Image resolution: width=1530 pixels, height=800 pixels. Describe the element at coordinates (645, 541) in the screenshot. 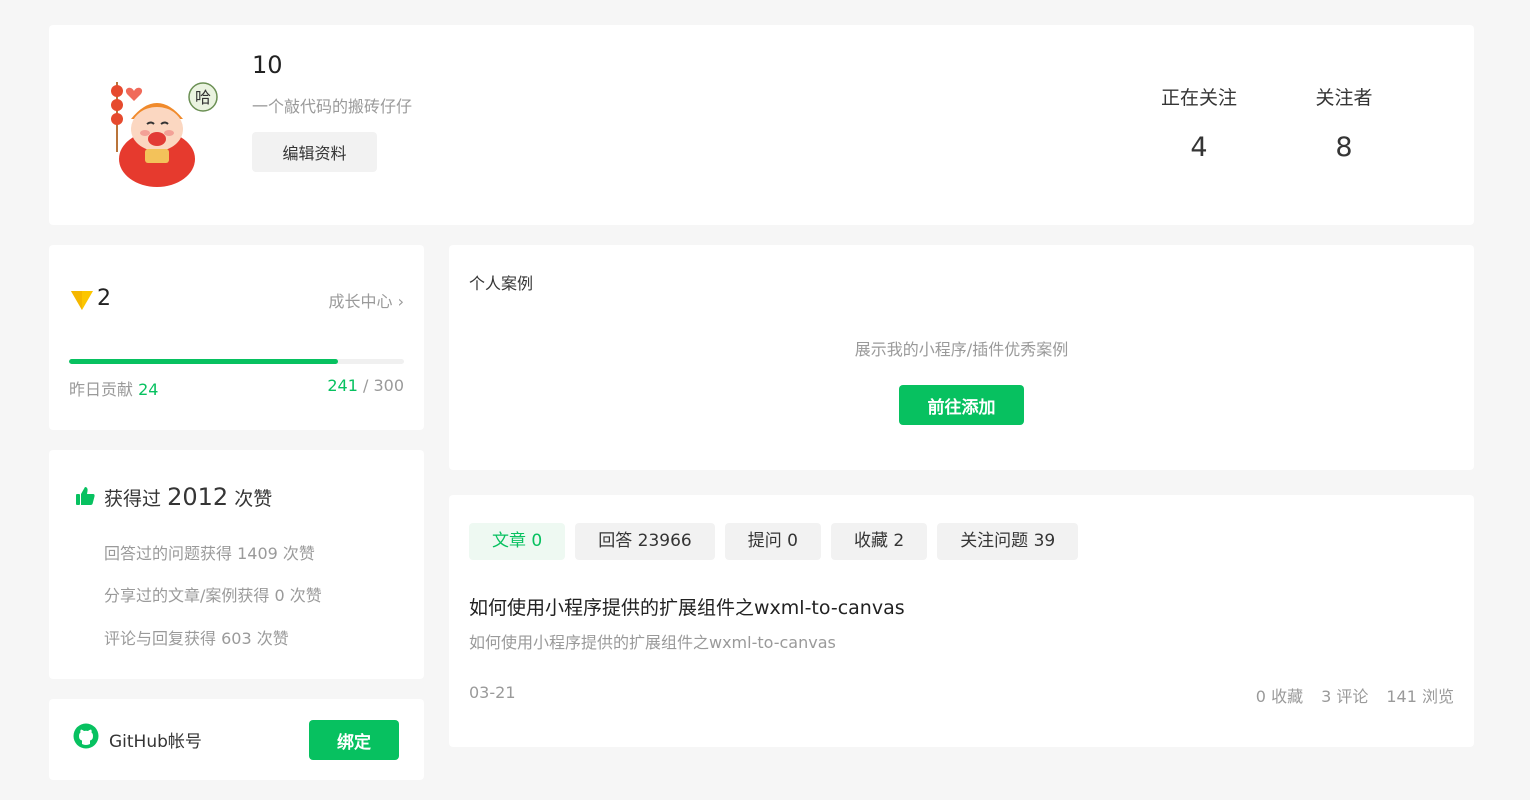

I see `tab-answers: 回答 23966` at that location.